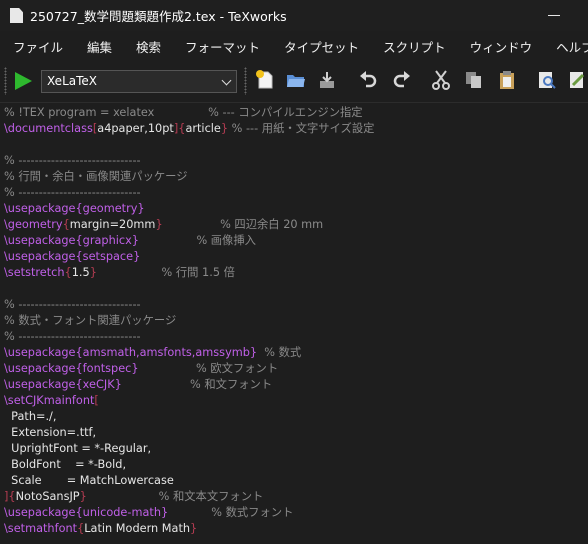 The width and height of the screenshot is (588, 544). I want to click on code-line: \geometry{margin=20mm} % 四辺余白 20 mm, so click(163, 225).